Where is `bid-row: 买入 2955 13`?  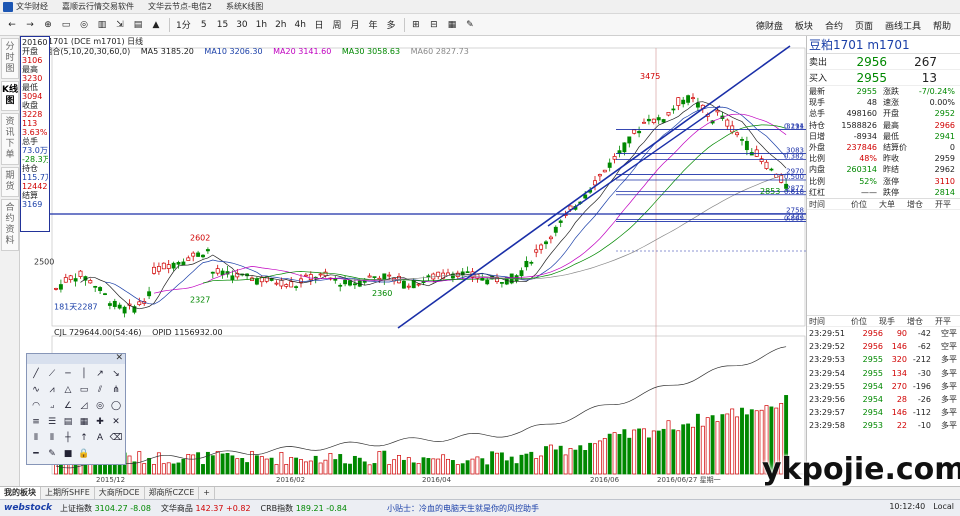
bid-row: 买入 2955 13 is located at coordinates (883, 78).